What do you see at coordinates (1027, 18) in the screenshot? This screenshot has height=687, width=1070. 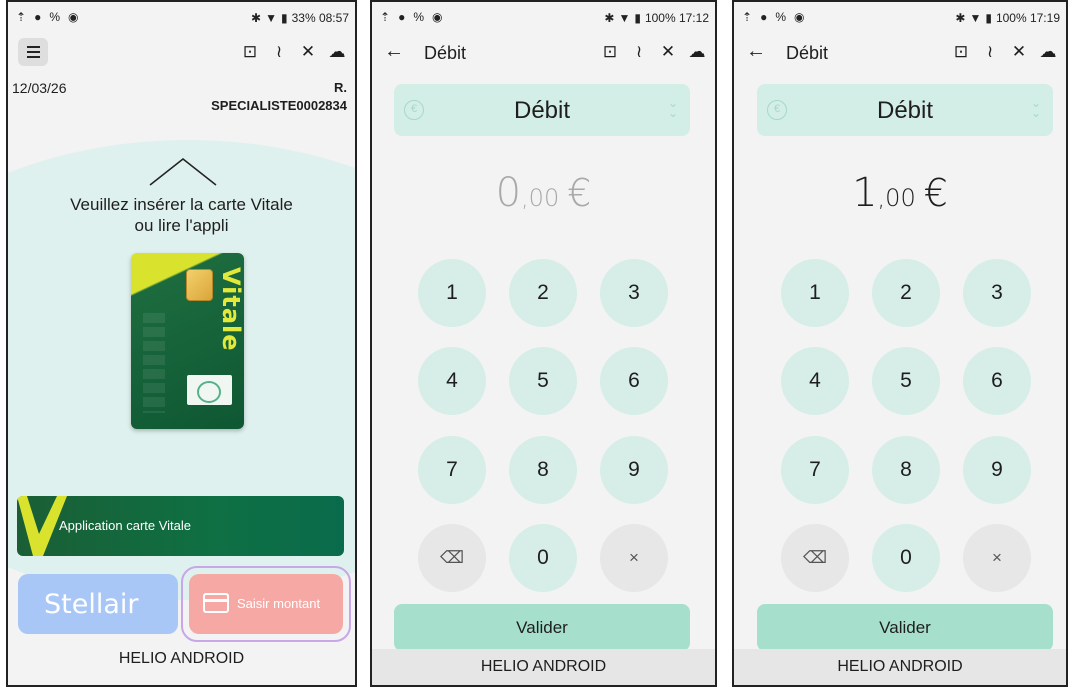 I see `battery-time: 100% 17:19` at bounding box center [1027, 18].